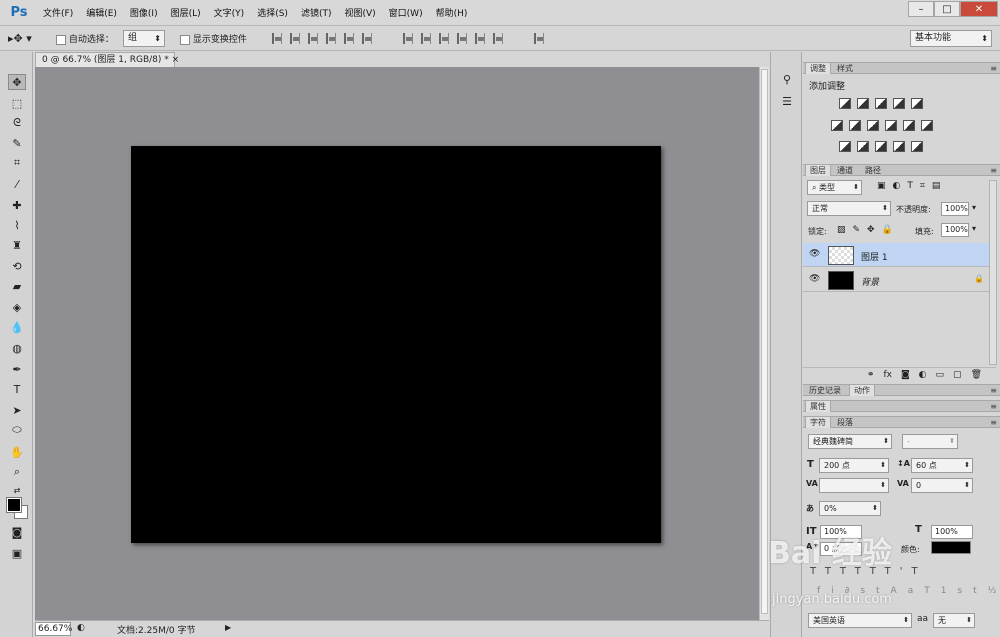 The height and width of the screenshot is (637, 1000). What do you see at coordinates (818, 406) in the screenshot?
I see `tab-properties: 属性` at bounding box center [818, 406].